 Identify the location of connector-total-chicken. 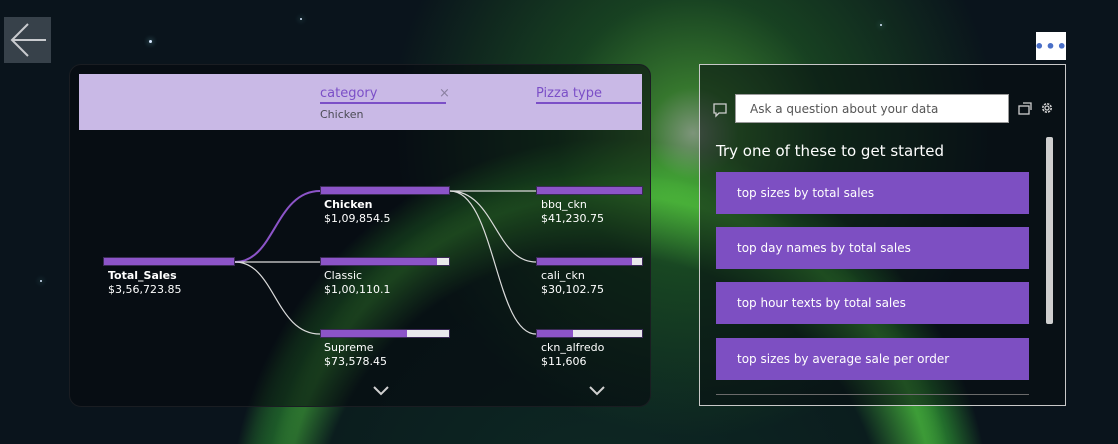
(277, 226).